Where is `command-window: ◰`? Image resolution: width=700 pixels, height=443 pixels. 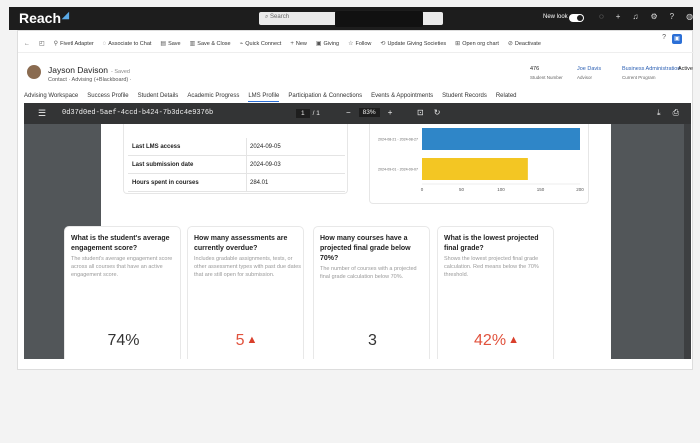 command-window: ◰ is located at coordinates (42, 43).